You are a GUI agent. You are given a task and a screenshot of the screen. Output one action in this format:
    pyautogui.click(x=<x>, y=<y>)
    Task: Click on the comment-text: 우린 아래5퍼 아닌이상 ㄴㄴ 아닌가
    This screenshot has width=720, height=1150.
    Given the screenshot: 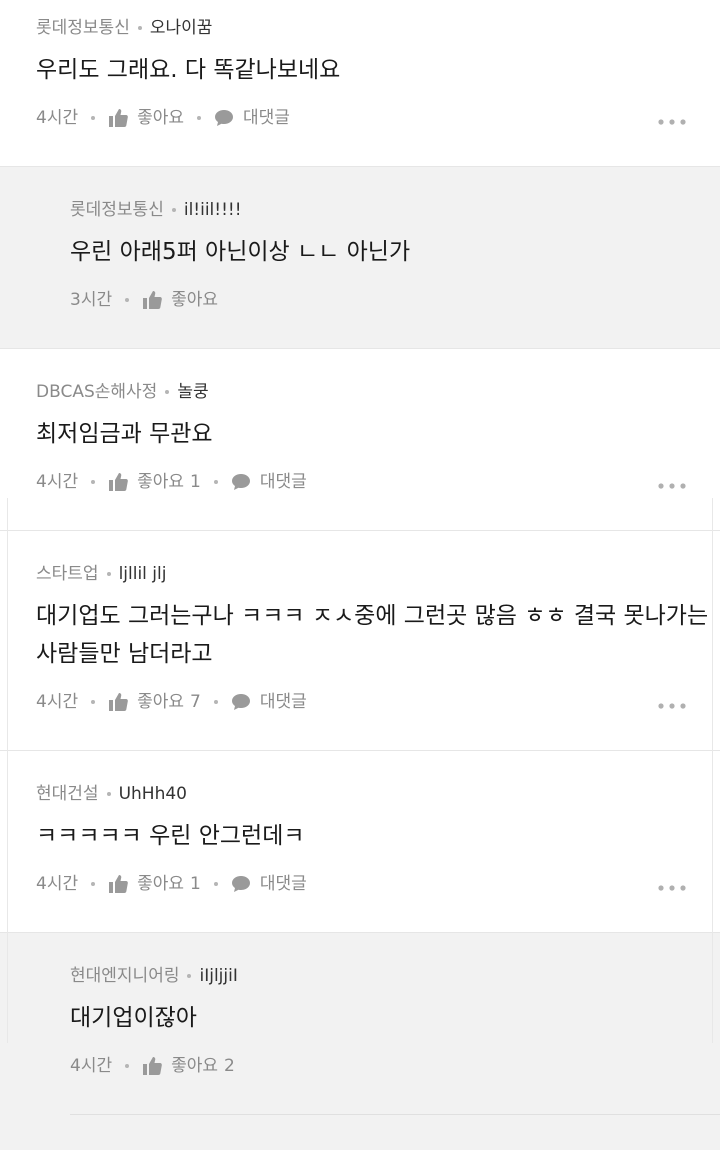 What is the action you would take?
    pyautogui.click(x=240, y=252)
    